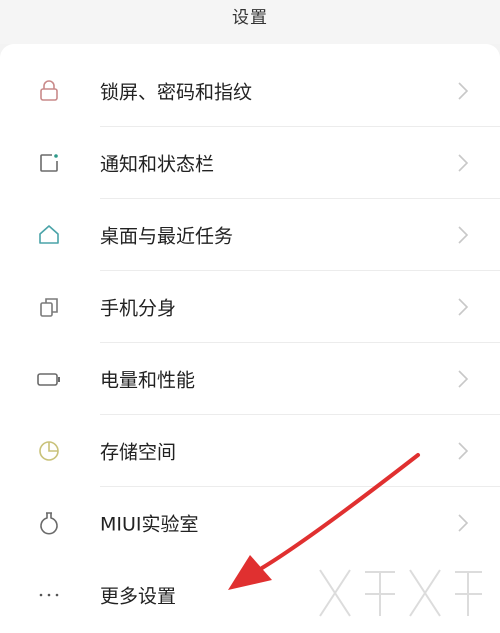 The height and width of the screenshot is (633, 500). What do you see at coordinates (400, 593) in the screenshot?
I see `watermark-logo` at bounding box center [400, 593].